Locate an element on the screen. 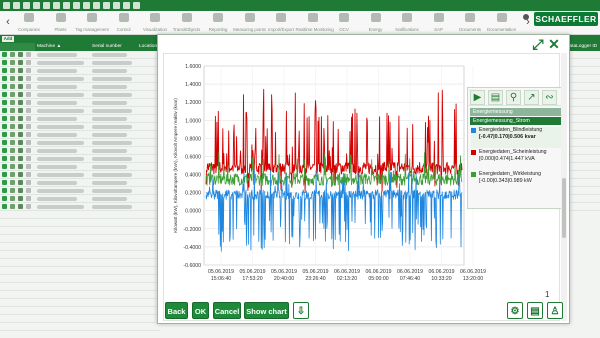  user-icon is located at coordinates (526, 19).